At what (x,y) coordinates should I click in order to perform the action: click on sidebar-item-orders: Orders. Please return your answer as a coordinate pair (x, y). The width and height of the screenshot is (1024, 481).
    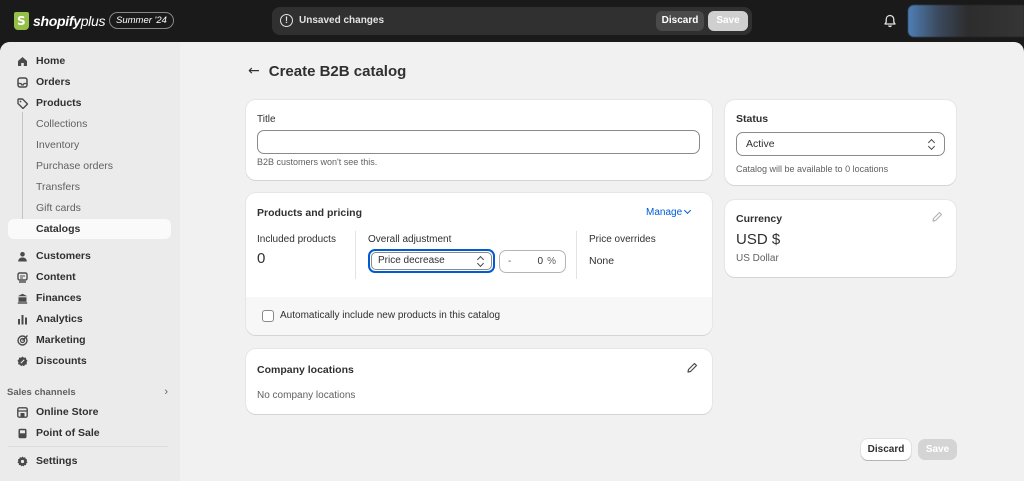
    Looking at the image, I should click on (89, 82).